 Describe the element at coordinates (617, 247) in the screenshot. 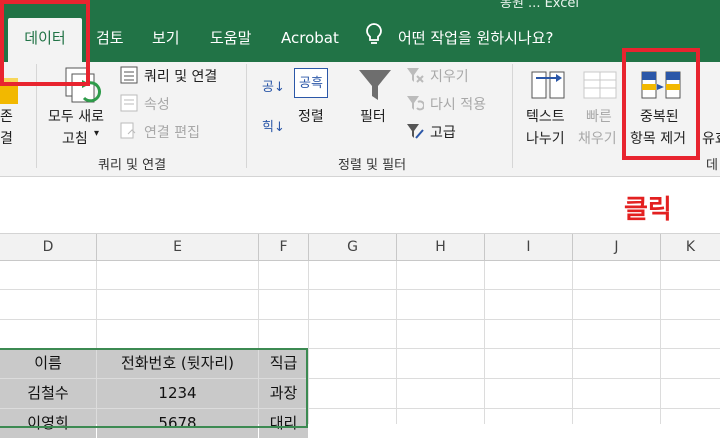

I see `column-header-j: J` at that location.